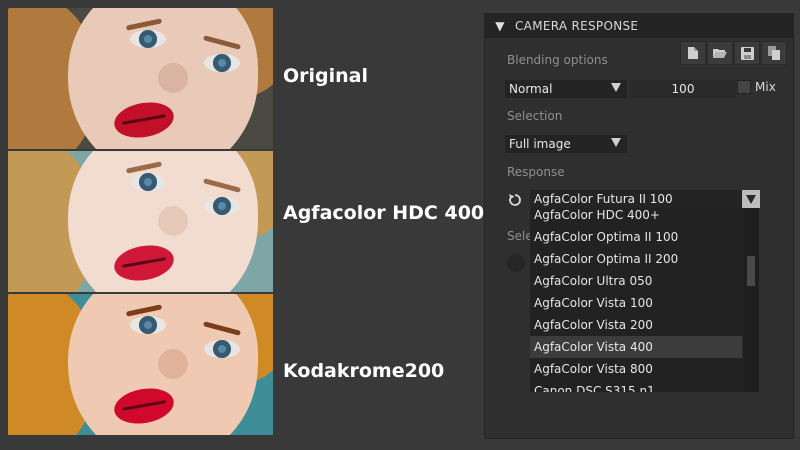 This screenshot has width=800, height=450. Describe the element at coordinates (636, 369) in the screenshot. I see `list-item: AgfaColor Vista 800` at that location.